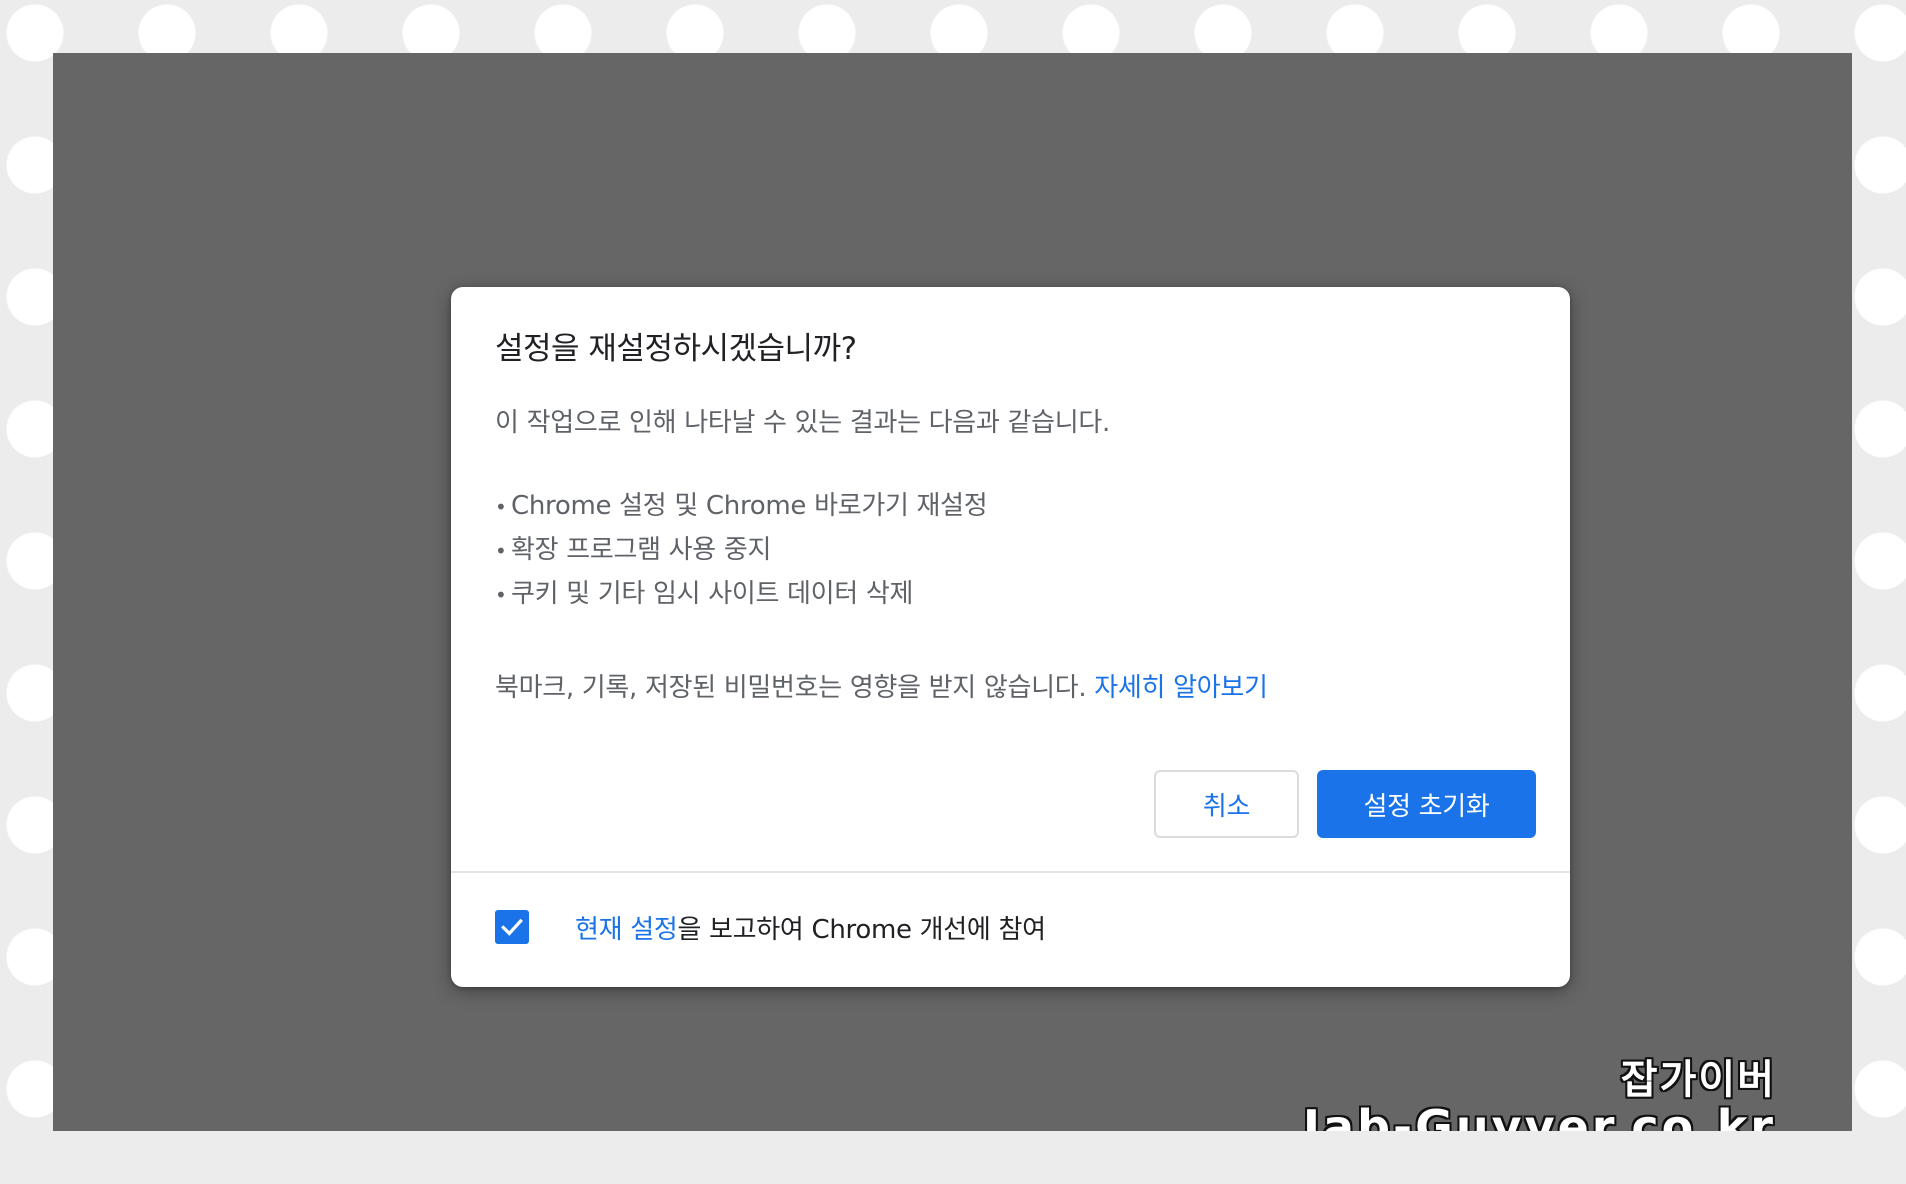 Image resolution: width=1906 pixels, height=1184 pixels. Describe the element at coordinates (1539, 1115) in the screenshot. I see `watermark-url: Jab-Guyver.co.kr` at that location.